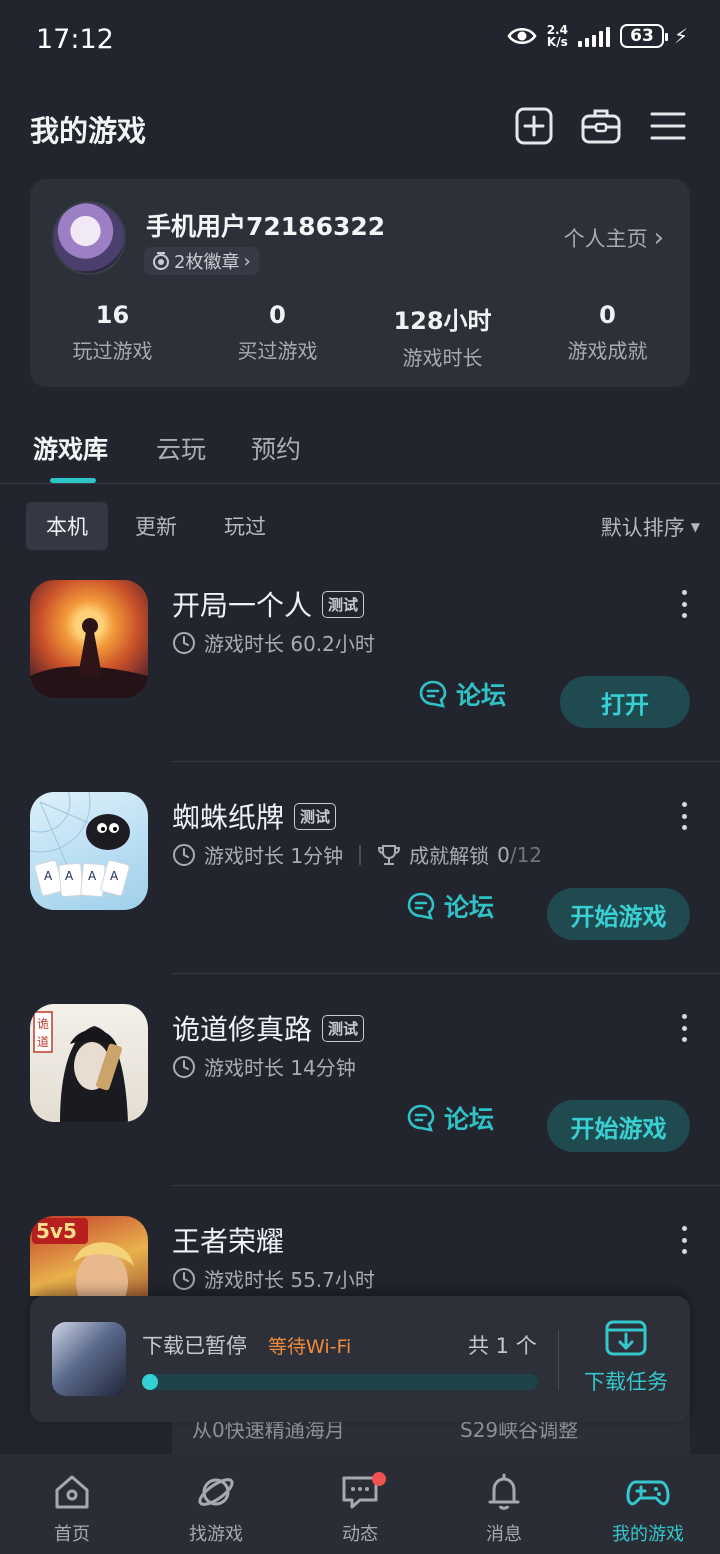 The image size is (720, 1554). Describe the element at coordinates (216, 1492) in the screenshot. I see `planet-icon` at that location.